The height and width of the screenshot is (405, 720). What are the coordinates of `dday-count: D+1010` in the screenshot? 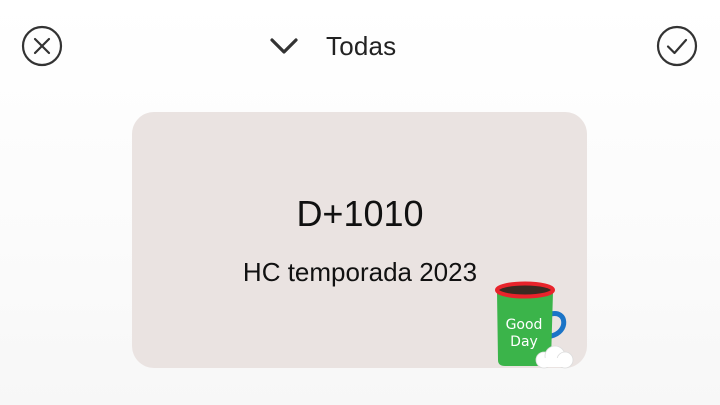 It's located at (360, 213).